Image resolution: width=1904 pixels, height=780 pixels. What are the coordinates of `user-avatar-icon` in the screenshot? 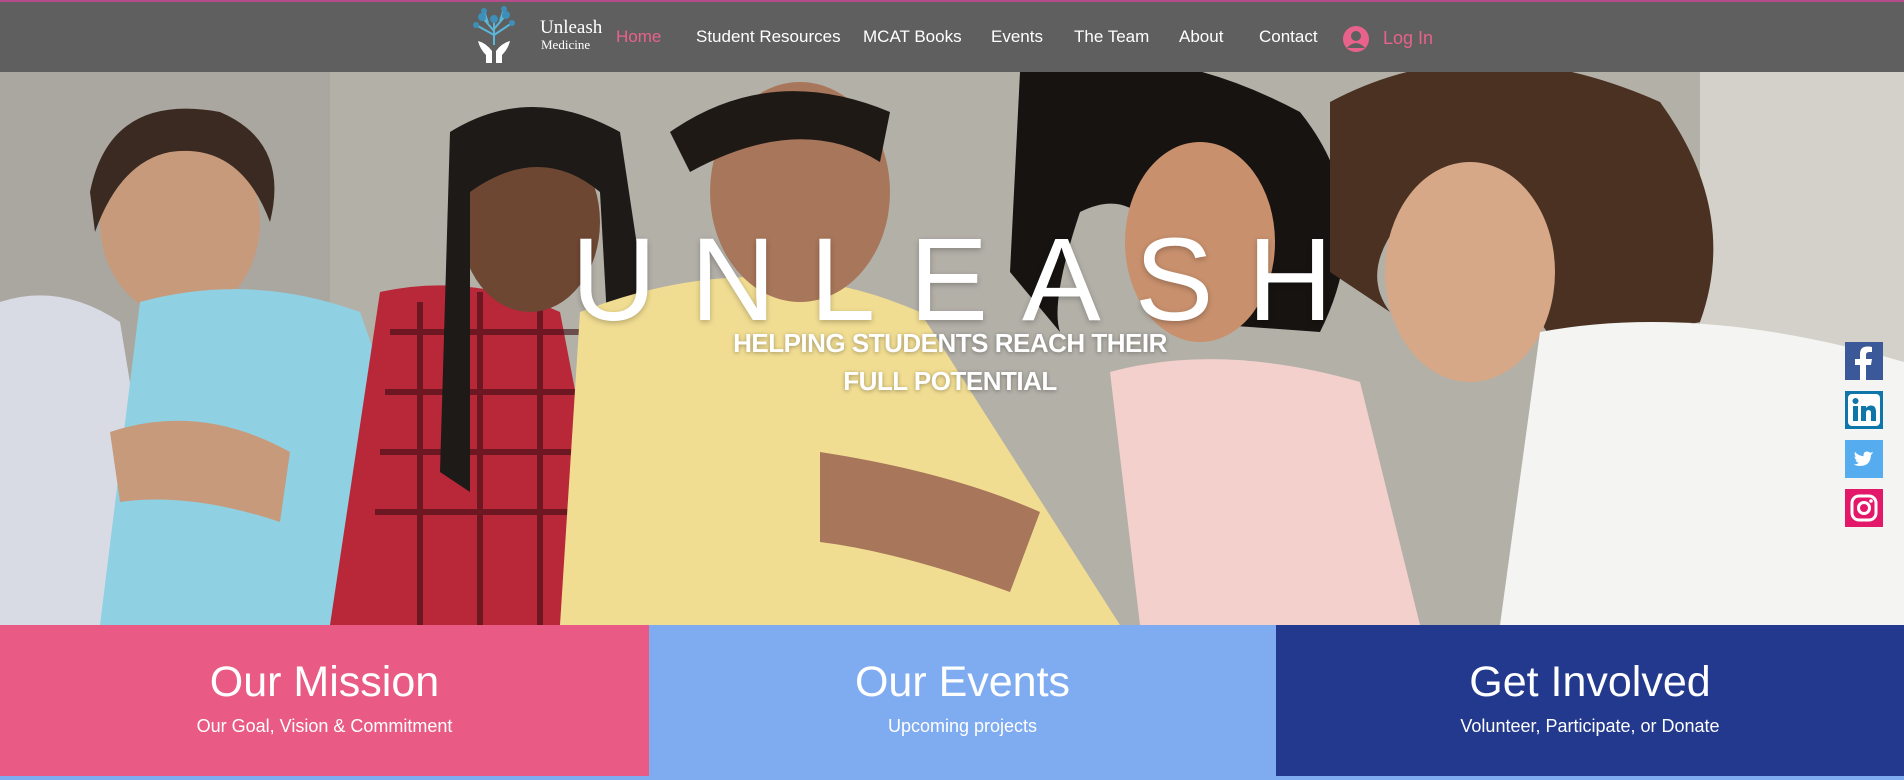 It's located at (1356, 39).